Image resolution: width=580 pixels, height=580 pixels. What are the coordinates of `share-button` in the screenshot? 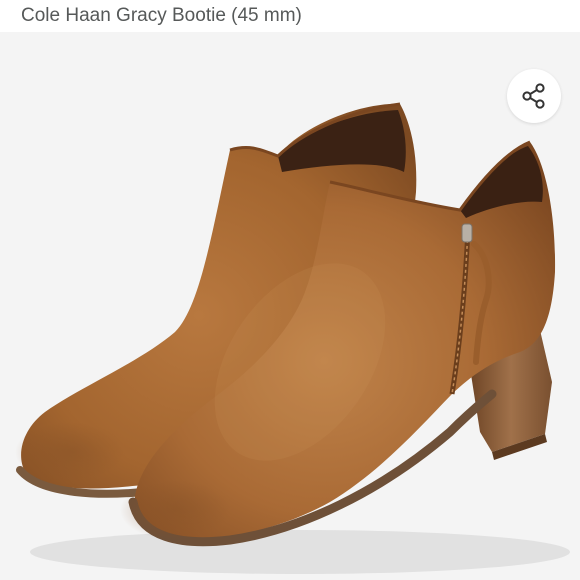 It's located at (534, 96).